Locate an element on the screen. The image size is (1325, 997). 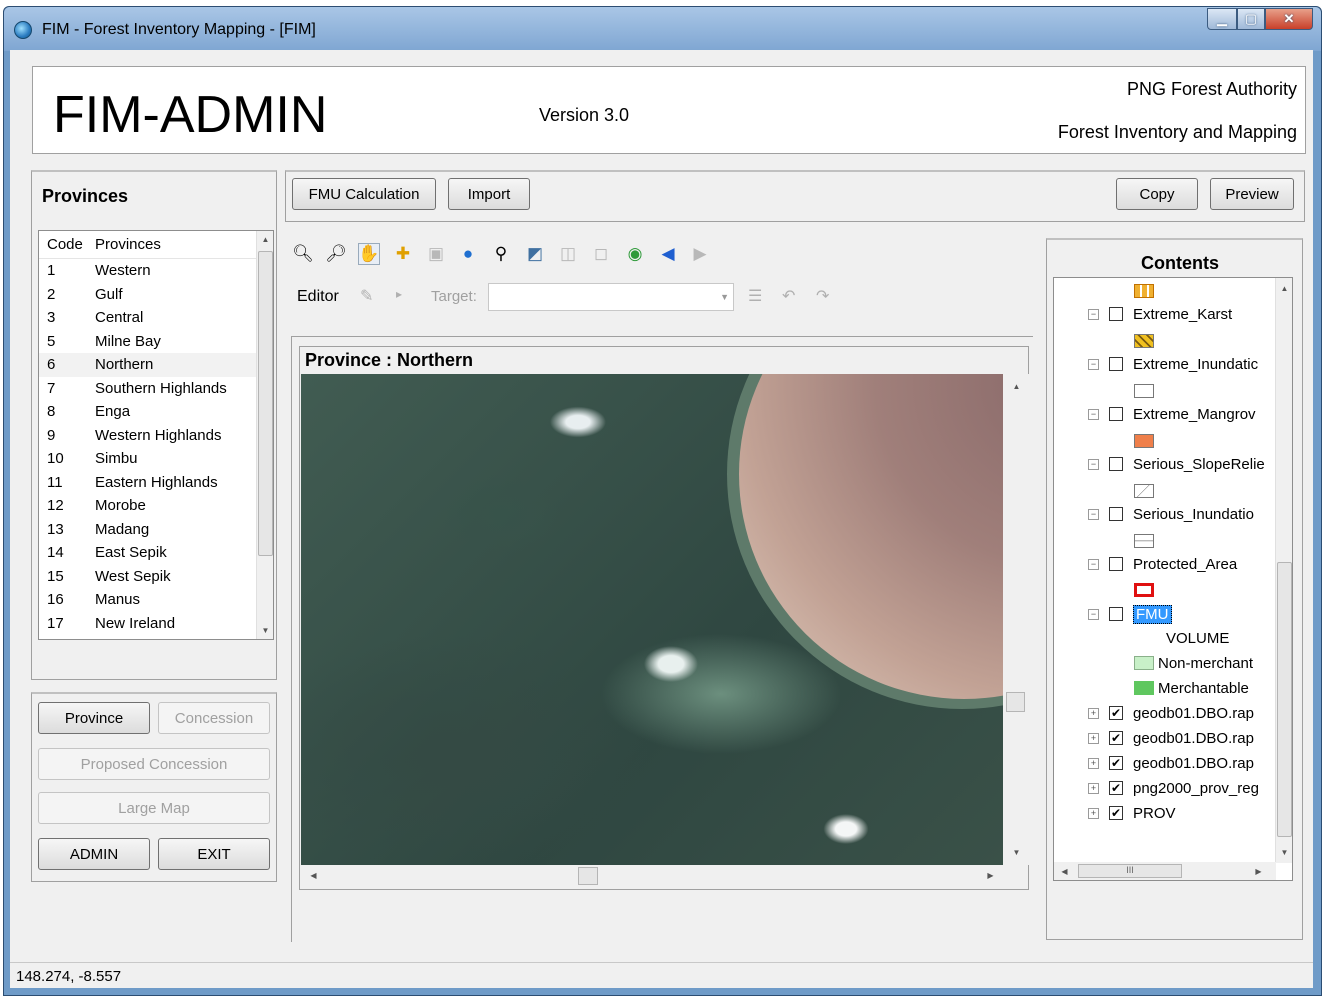
save-icon: ▣ is located at coordinates (436, 254).